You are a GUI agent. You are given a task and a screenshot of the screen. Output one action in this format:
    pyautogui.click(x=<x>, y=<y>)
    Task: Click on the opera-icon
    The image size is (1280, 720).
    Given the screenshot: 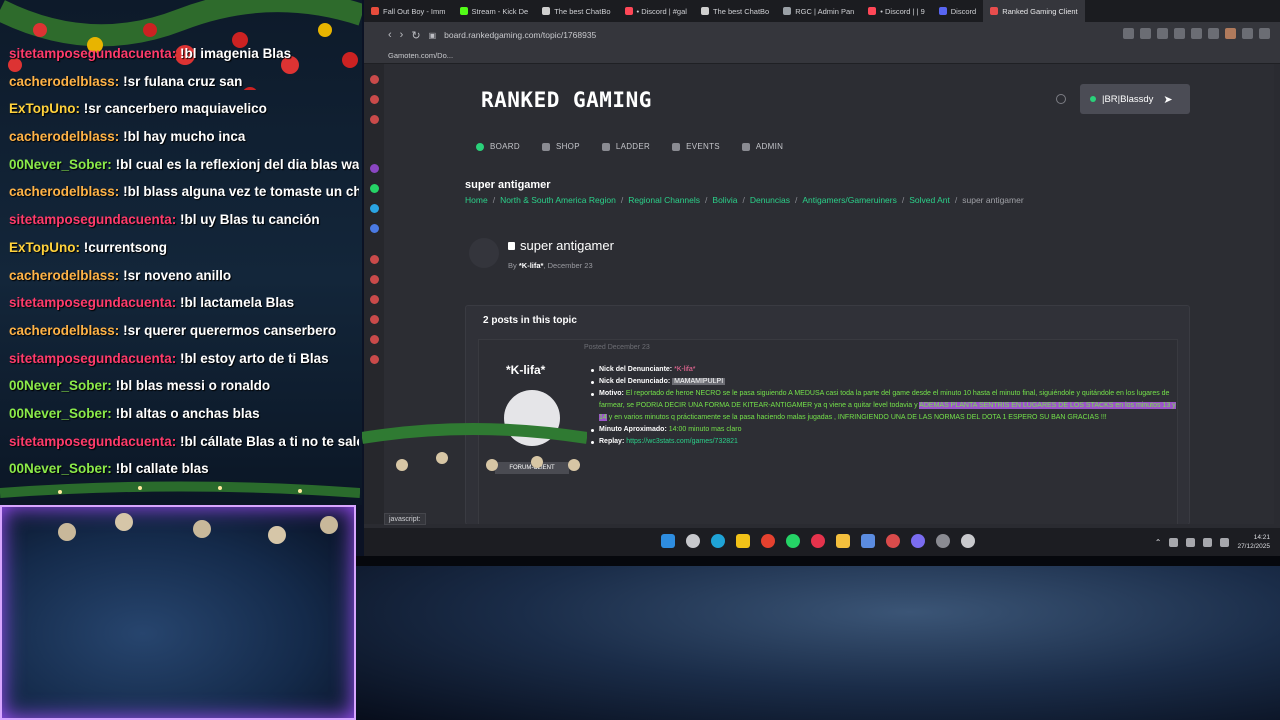 What is the action you would take?
    pyautogui.click(x=818, y=541)
    